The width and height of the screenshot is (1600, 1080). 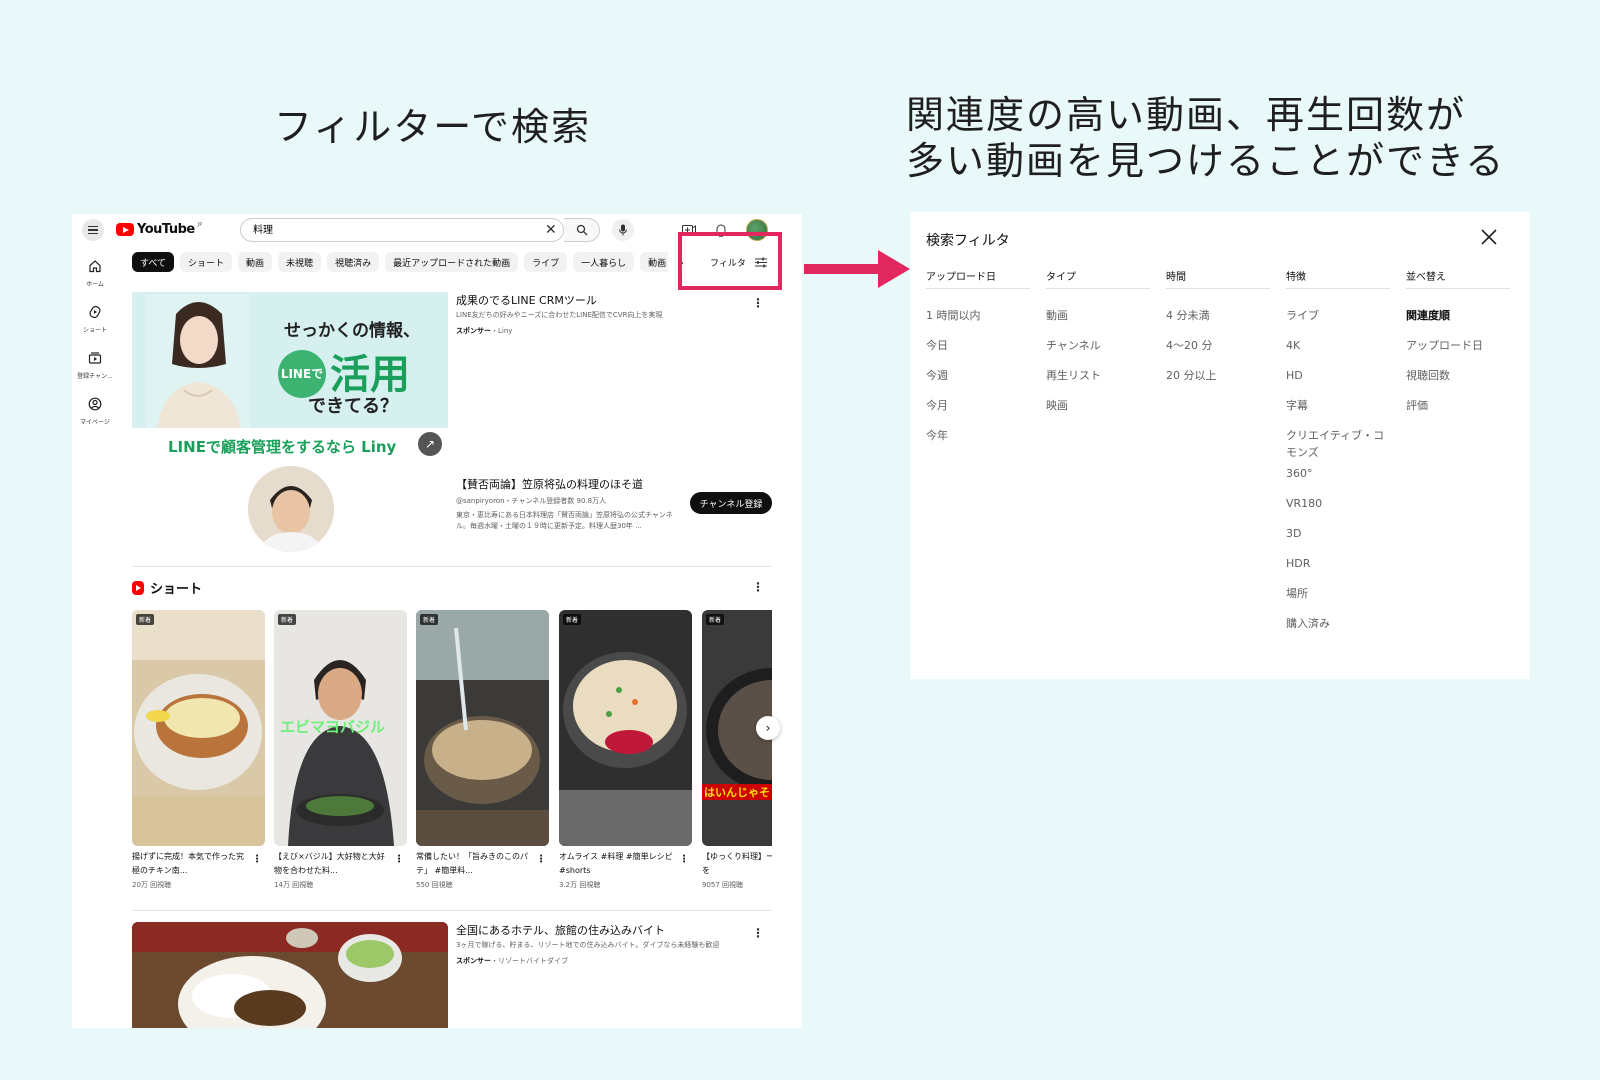 I want to click on bottom-ad-more-icon: ⋮, so click(x=758, y=933).